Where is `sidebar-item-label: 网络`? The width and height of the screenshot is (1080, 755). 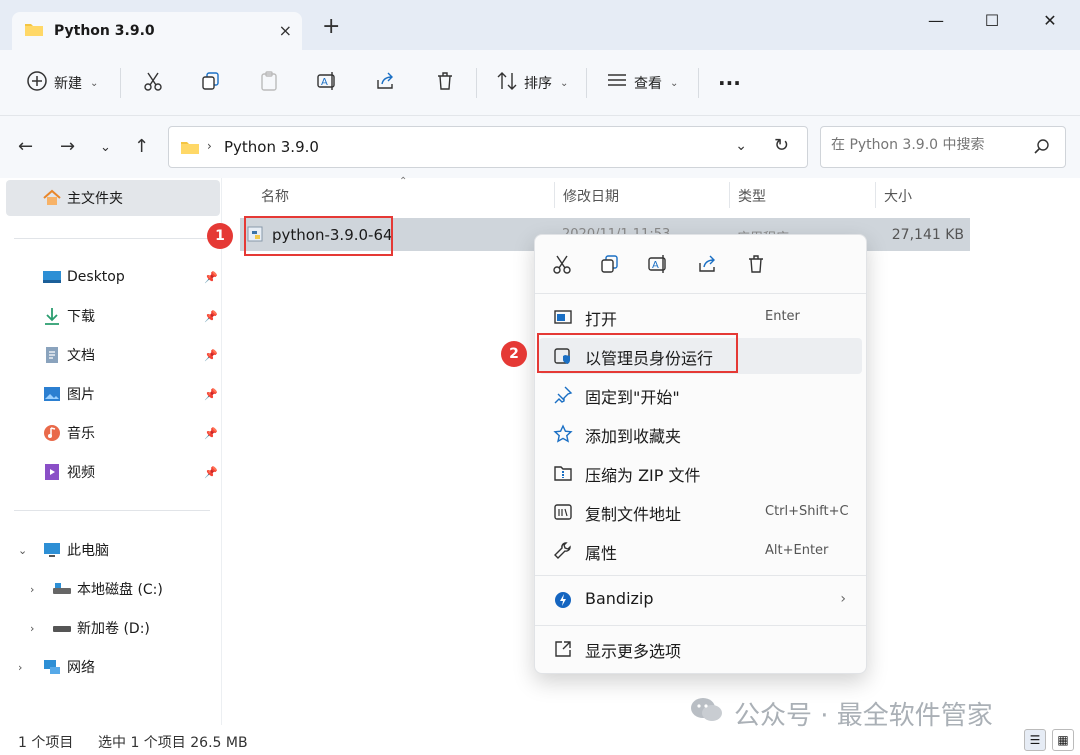 sidebar-item-label: 网络 is located at coordinates (81, 668).